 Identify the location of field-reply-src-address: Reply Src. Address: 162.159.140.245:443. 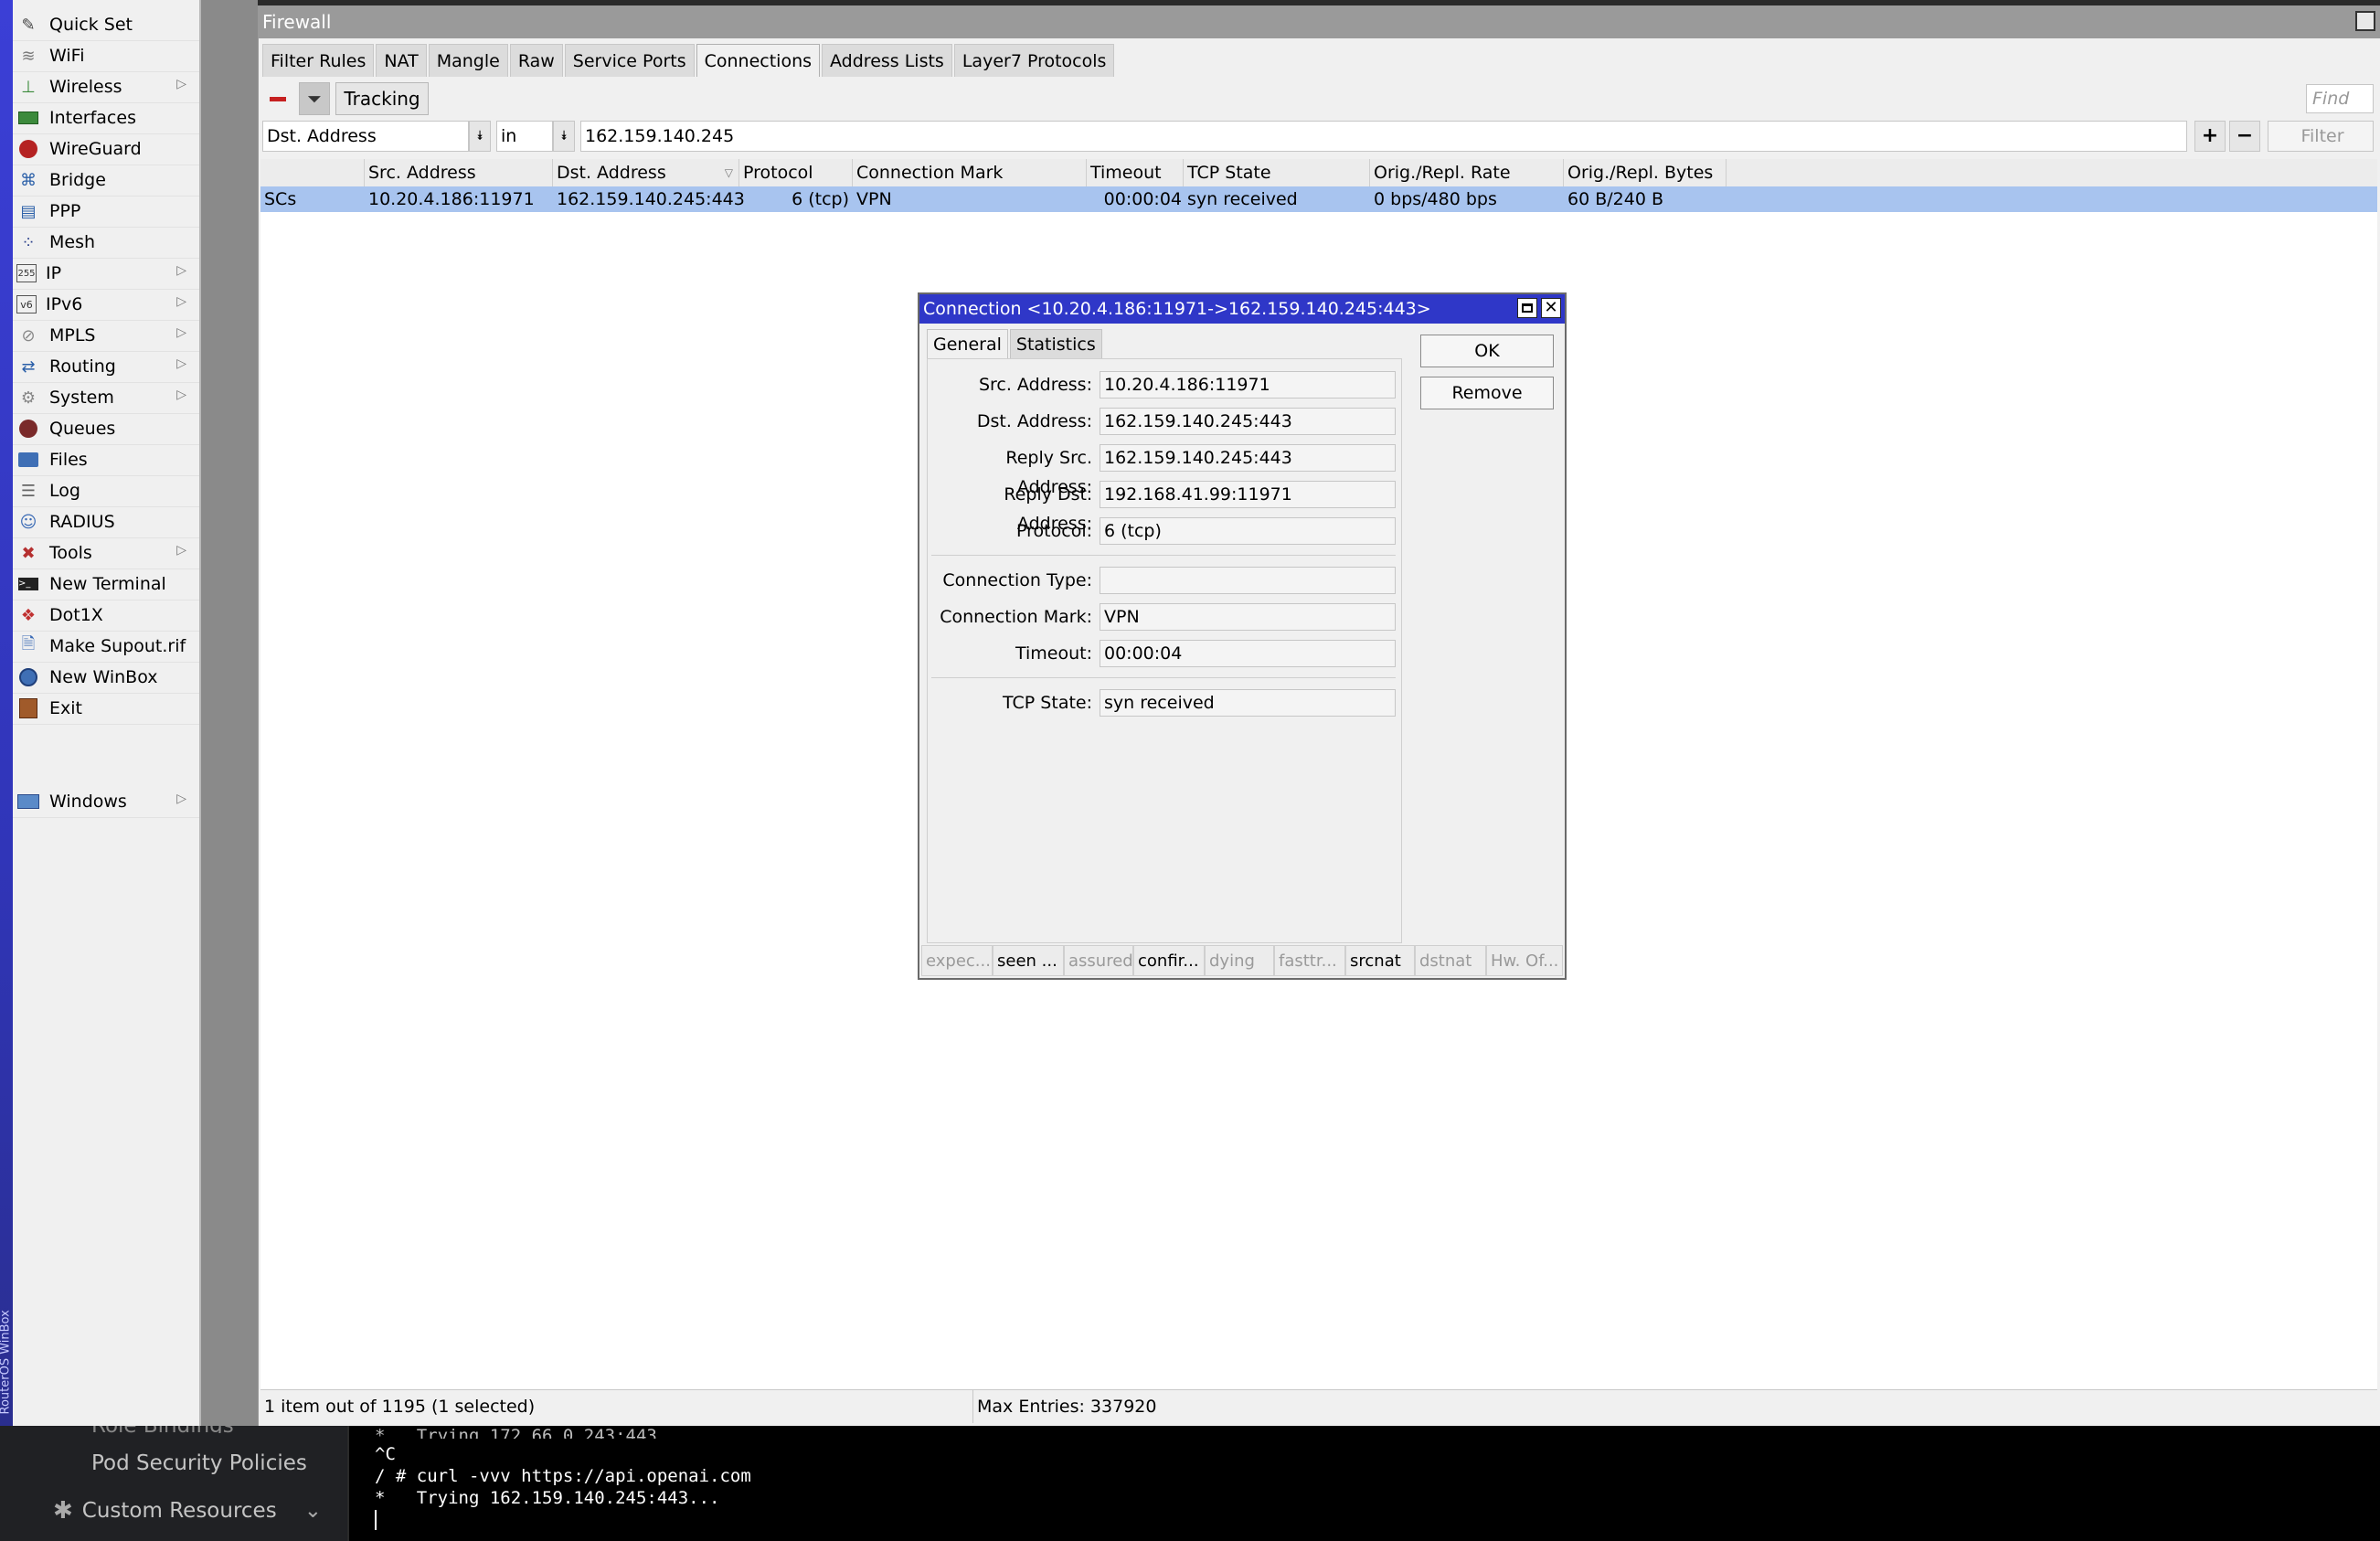
(1165, 470).